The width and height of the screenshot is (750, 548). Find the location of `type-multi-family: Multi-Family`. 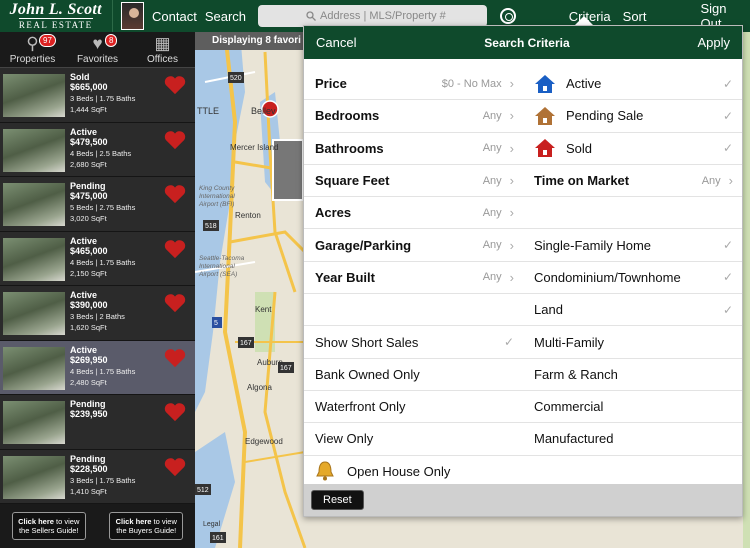

type-multi-family: Multi-Family is located at coordinates (632, 342).